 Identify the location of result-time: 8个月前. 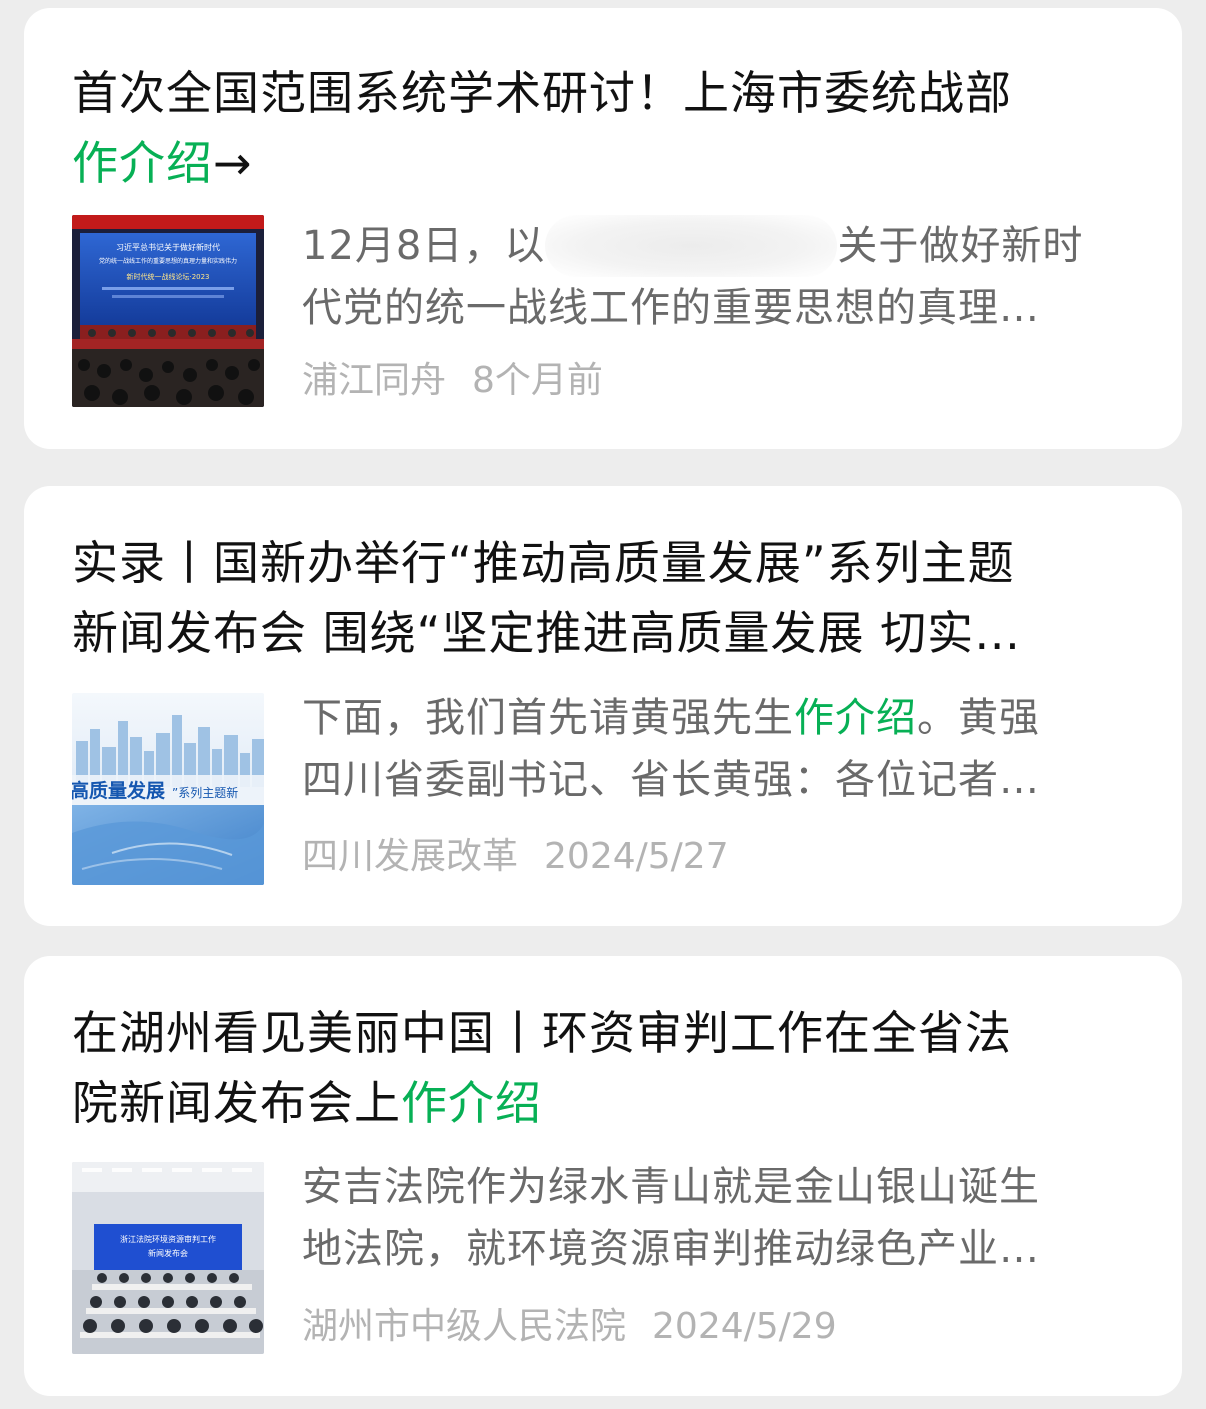
(537, 380).